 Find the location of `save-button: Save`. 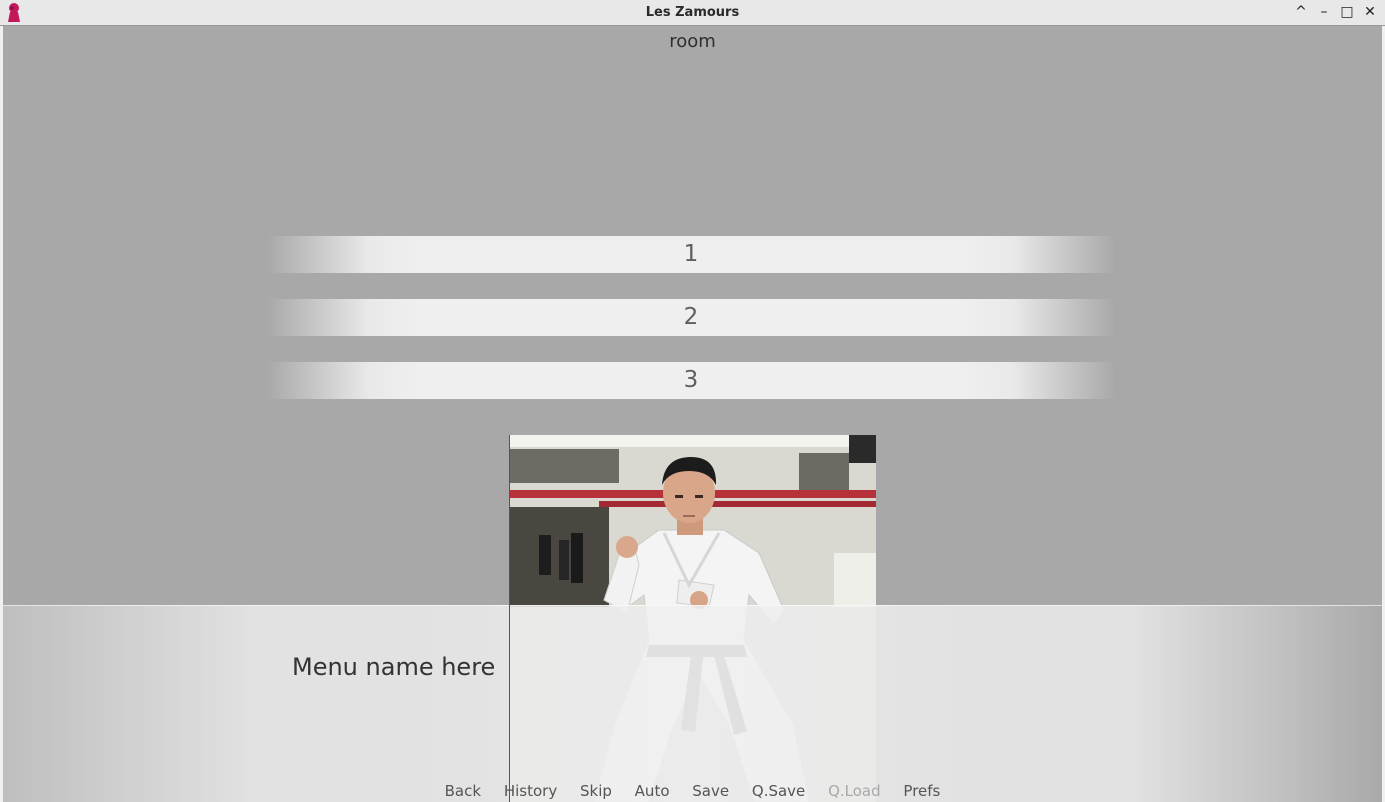

save-button: Save is located at coordinates (710, 791).